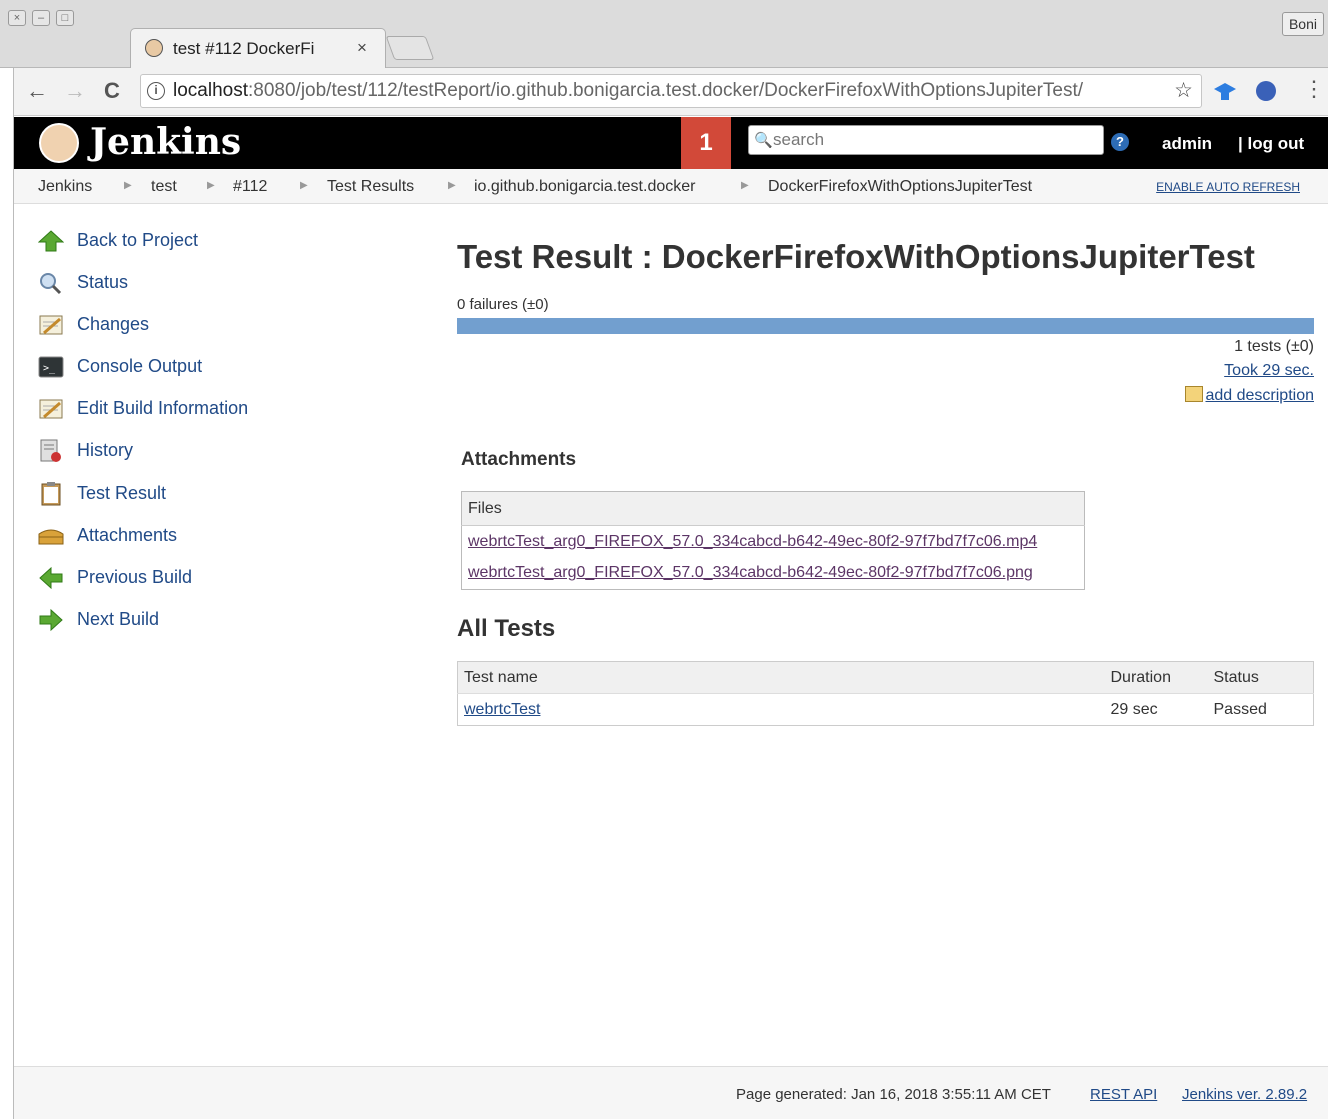  I want to click on test-name-link: webrtcTest, so click(502, 709).